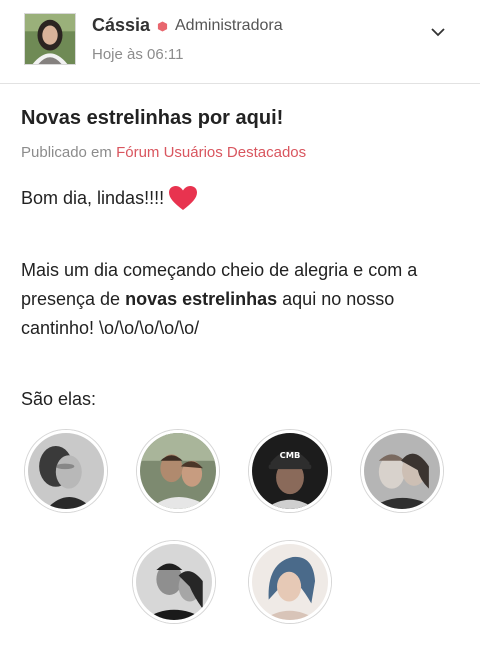 The width and height of the screenshot is (480, 650). Describe the element at coordinates (152, 118) in the screenshot. I see `post-title: Novas estrelinhas por aqui!` at that location.